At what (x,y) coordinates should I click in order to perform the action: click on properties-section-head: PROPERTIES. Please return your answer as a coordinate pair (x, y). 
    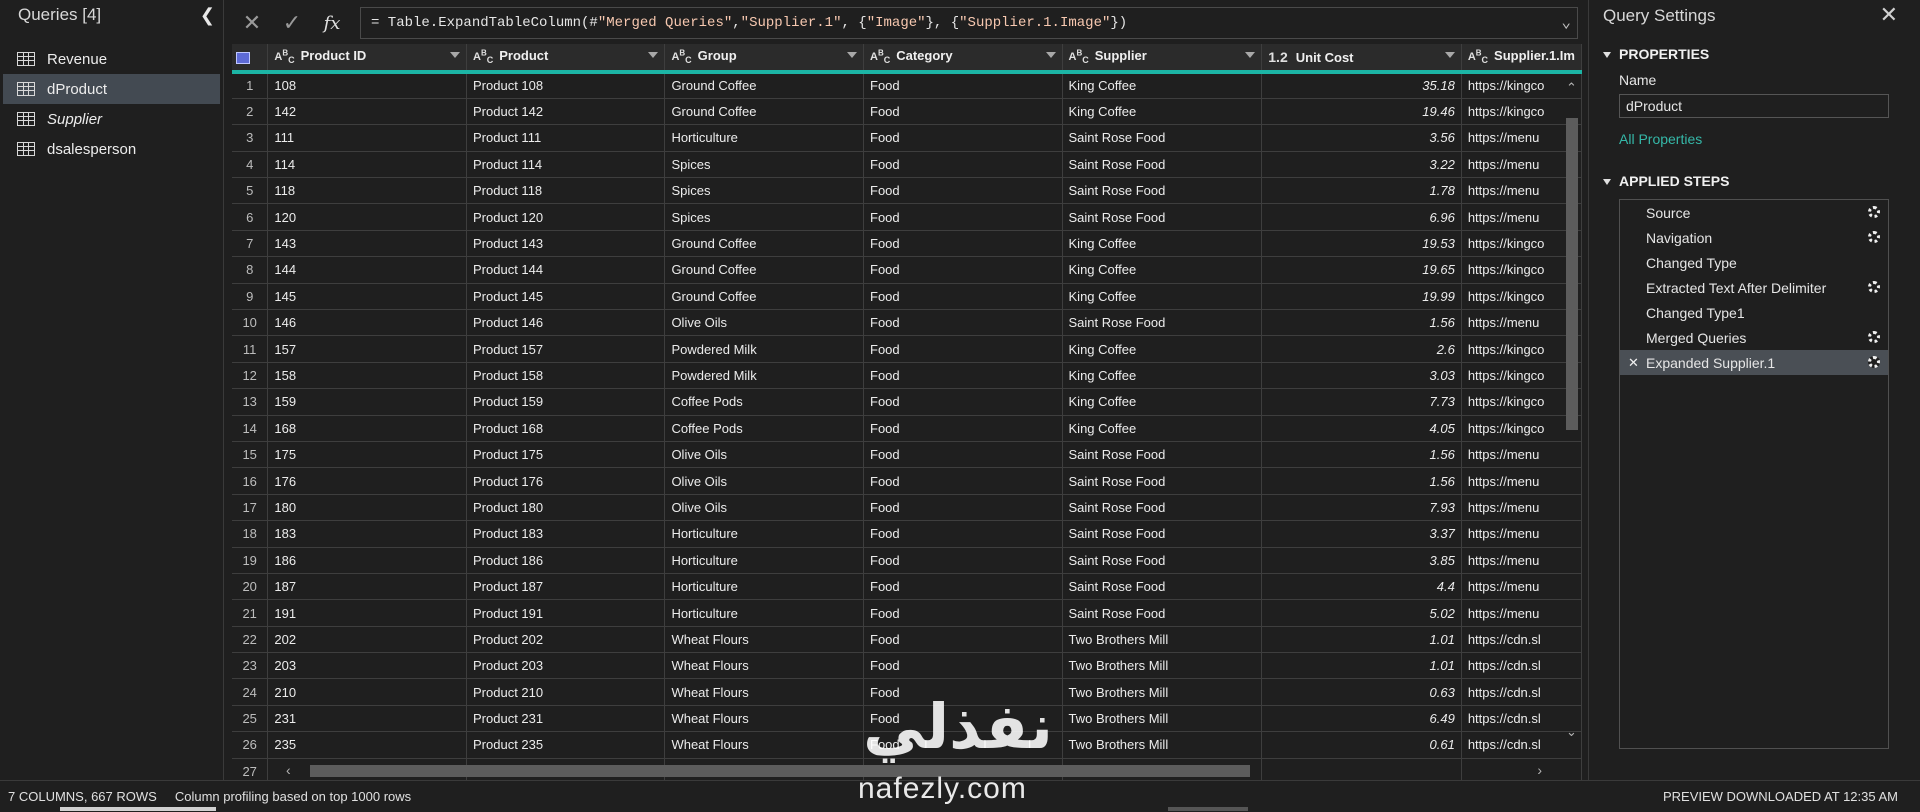
    Looking at the image, I should click on (1656, 54).